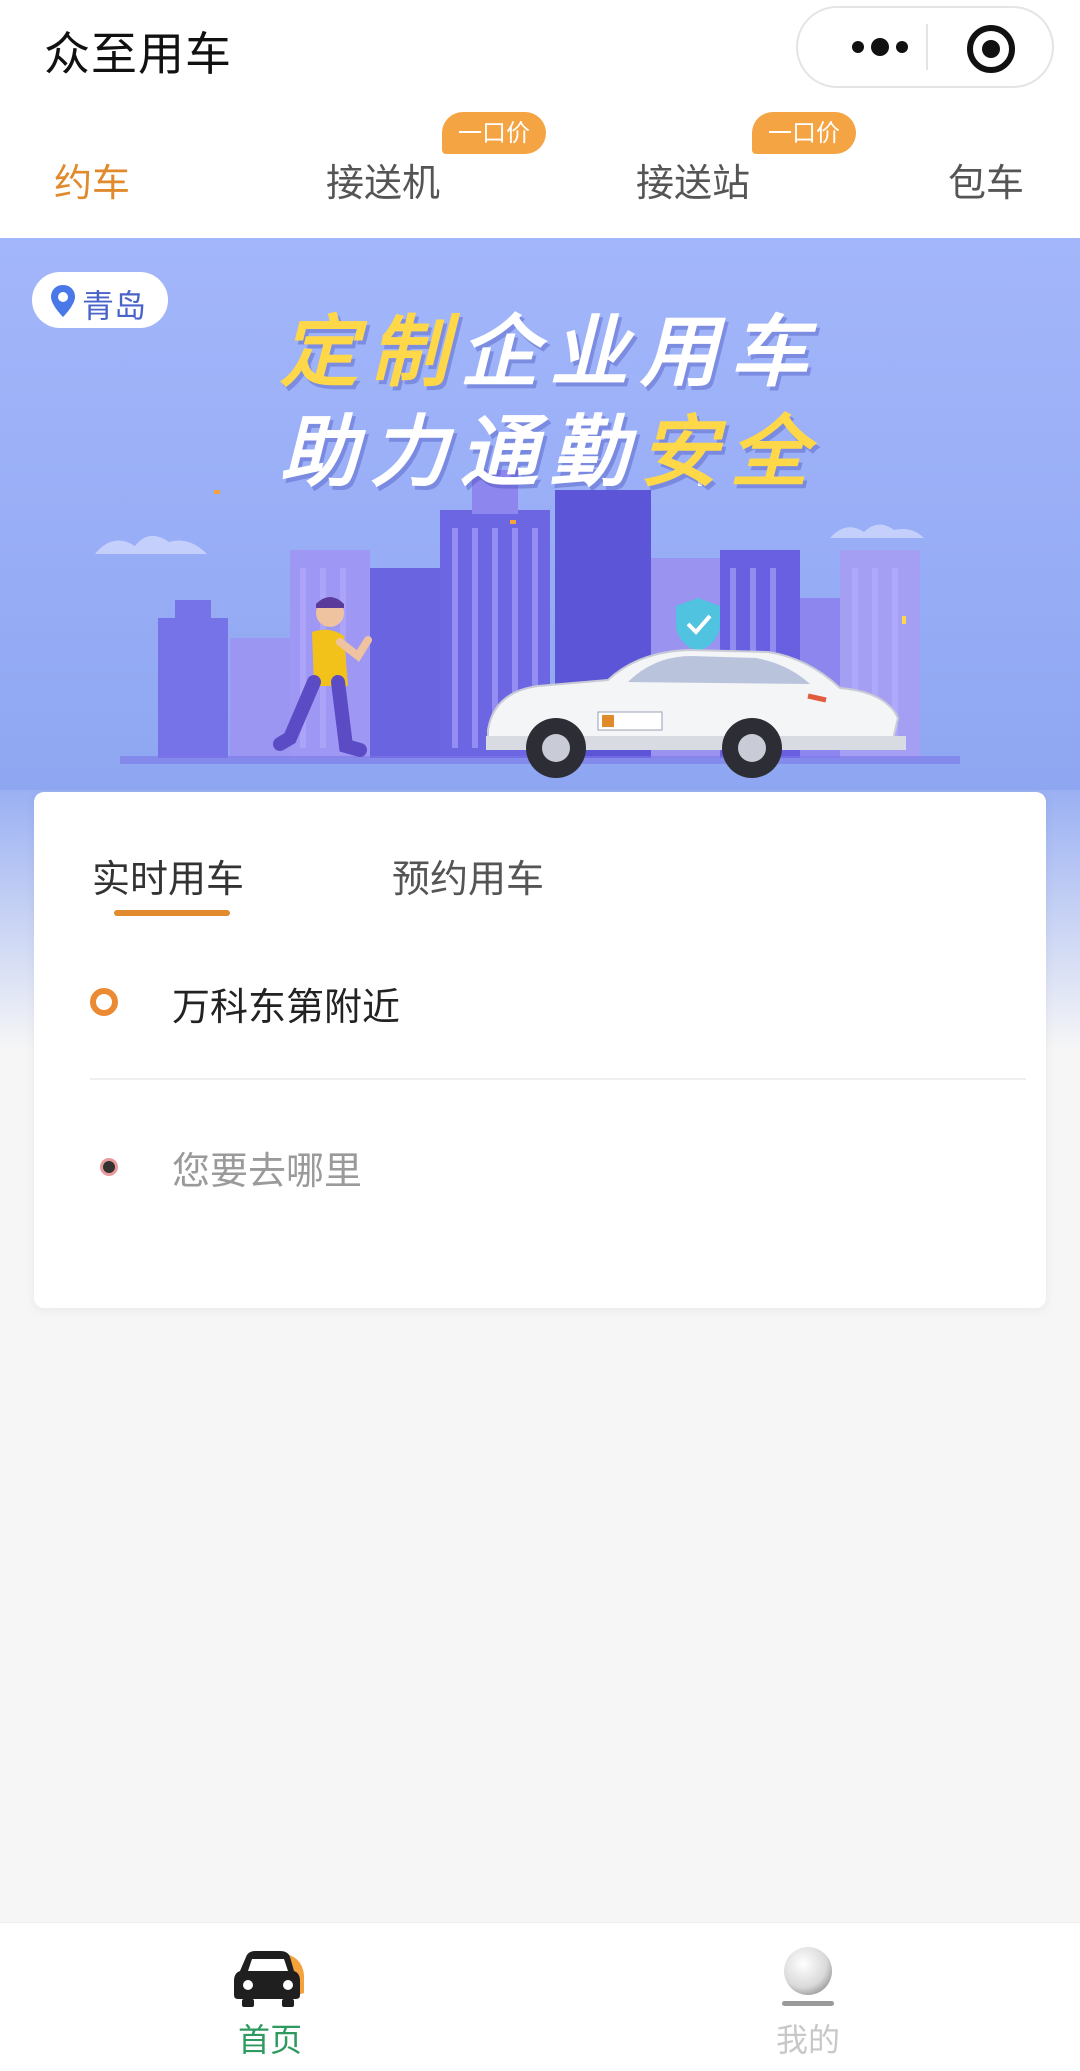 Image resolution: width=1080 pixels, height=2071 pixels. I want to click on destination-field: 您要去哪里, so click(555, 1166).